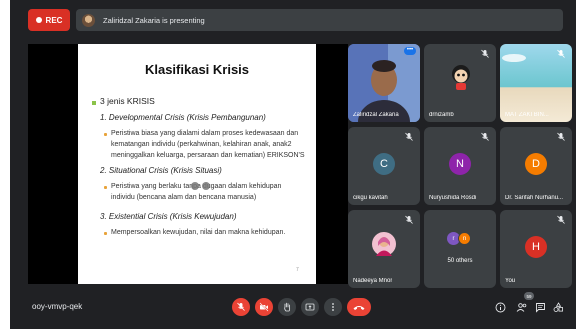 The image size is (583, 329). What do you see at coordinates (154, 20) in the screenshot?
I see `presenting-text: Zaliridzal Zakaria is presenting` at bounding box center [154, 20].